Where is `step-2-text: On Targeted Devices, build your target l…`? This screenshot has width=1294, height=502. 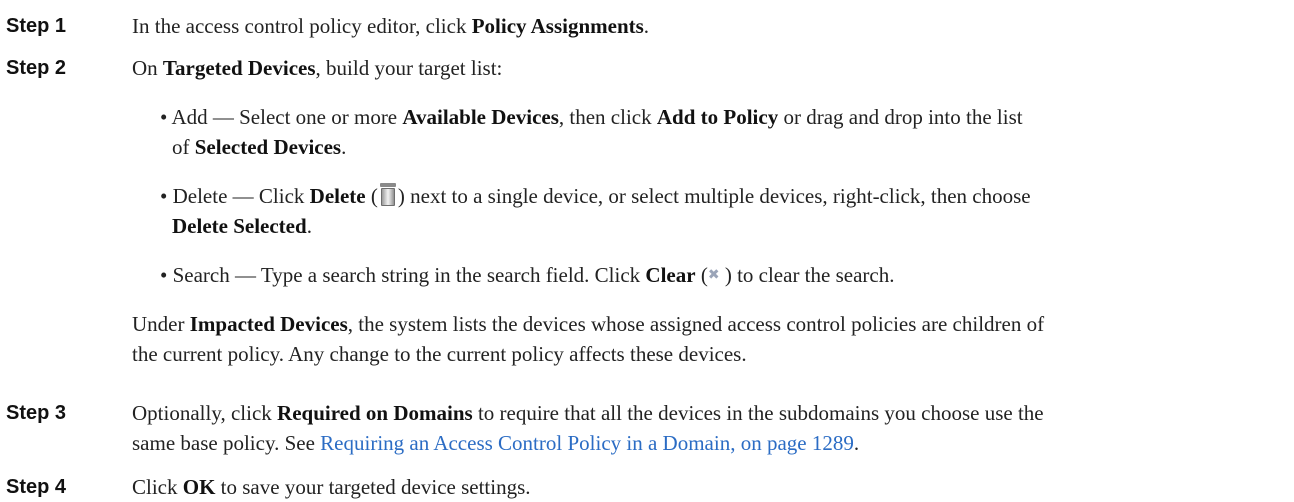 step-2-text: On Targeted Devices, build your target l… is located at coordinates (317, 68).